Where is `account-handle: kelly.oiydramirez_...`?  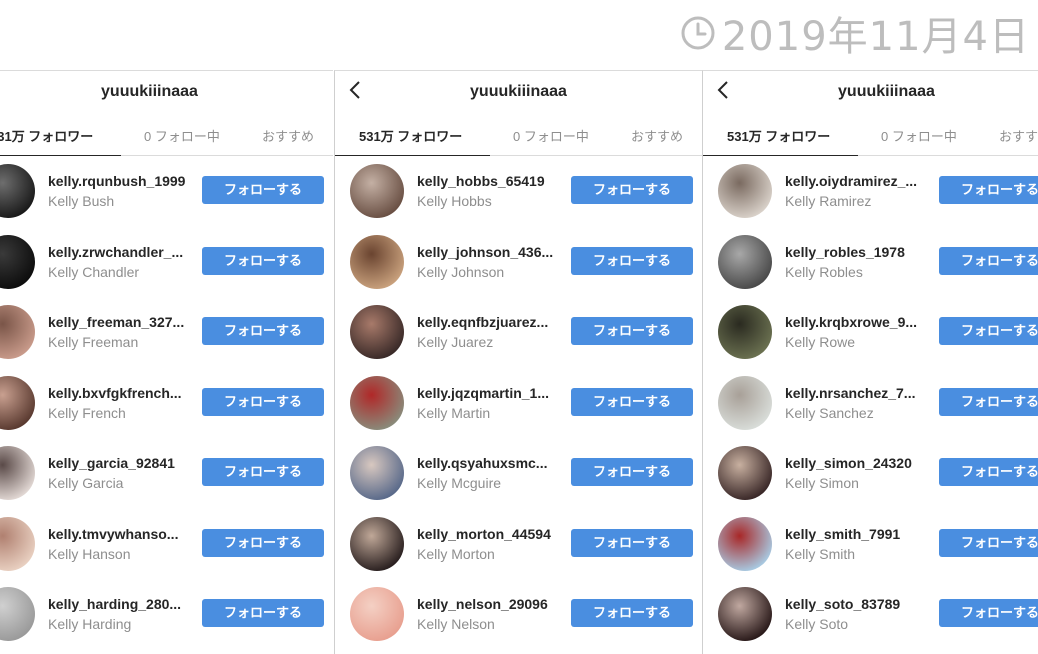
account-handle: kelly.oiydramirez_... is located at coordinates (851, 181).